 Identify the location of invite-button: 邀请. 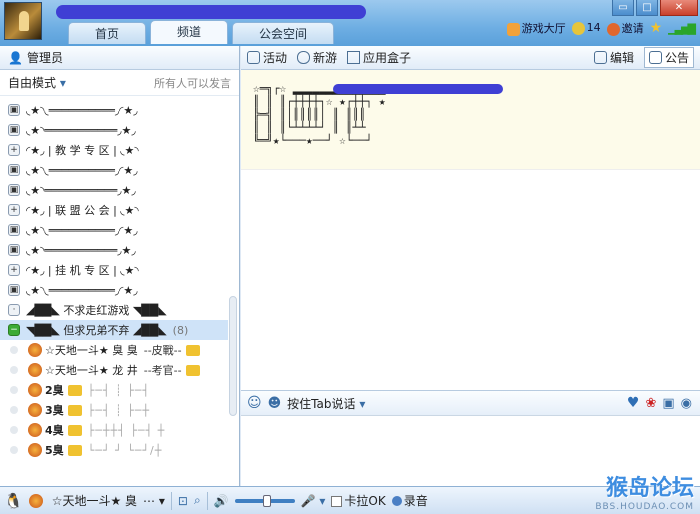
(625, 28).